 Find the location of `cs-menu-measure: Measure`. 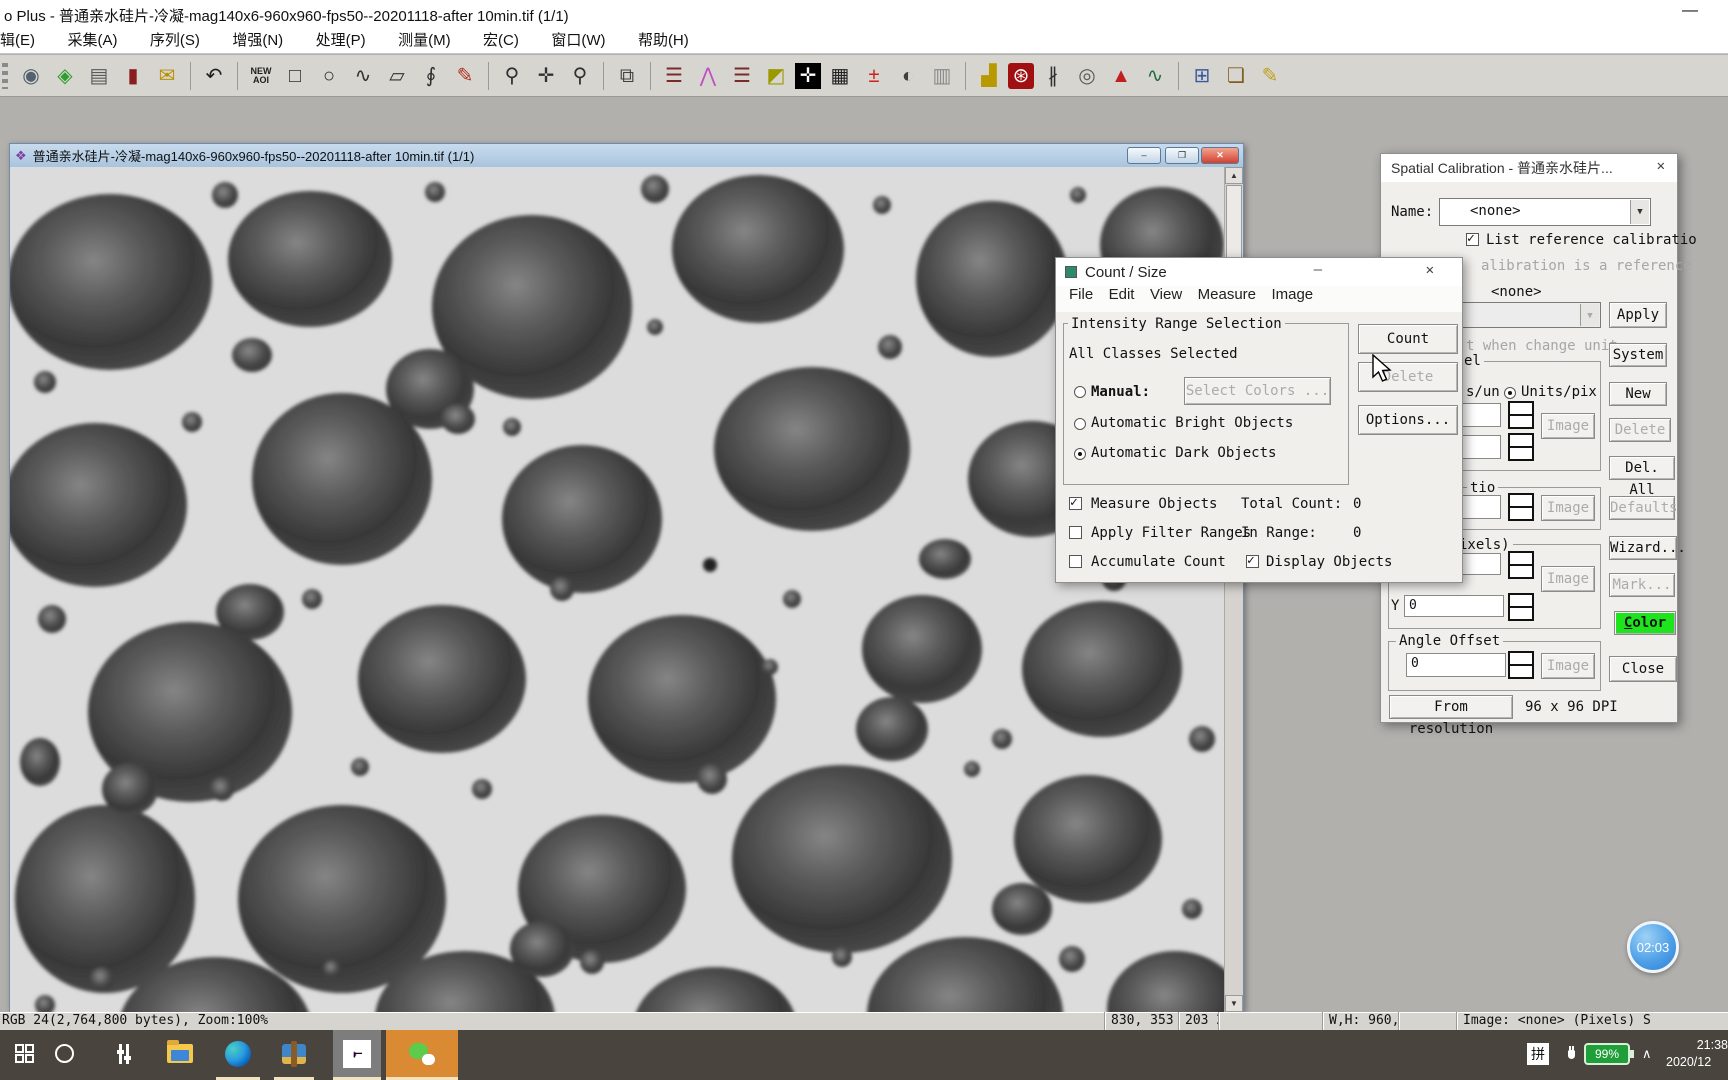

cs-menu-measure: Measure is located at coordinates (1227, 294).